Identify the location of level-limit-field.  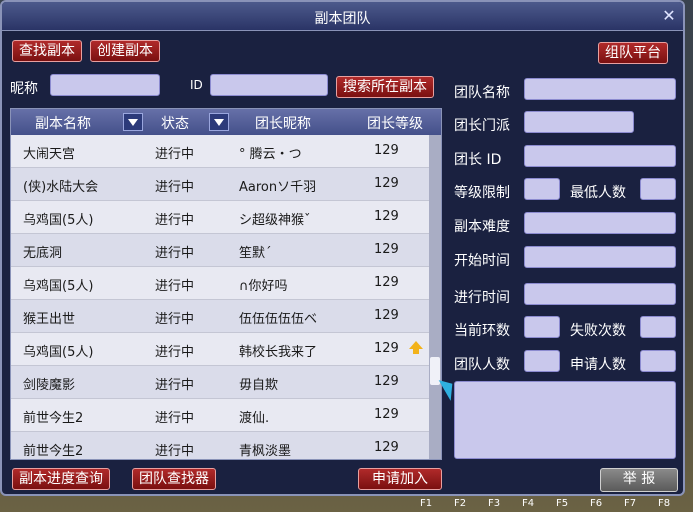
(542, 189).